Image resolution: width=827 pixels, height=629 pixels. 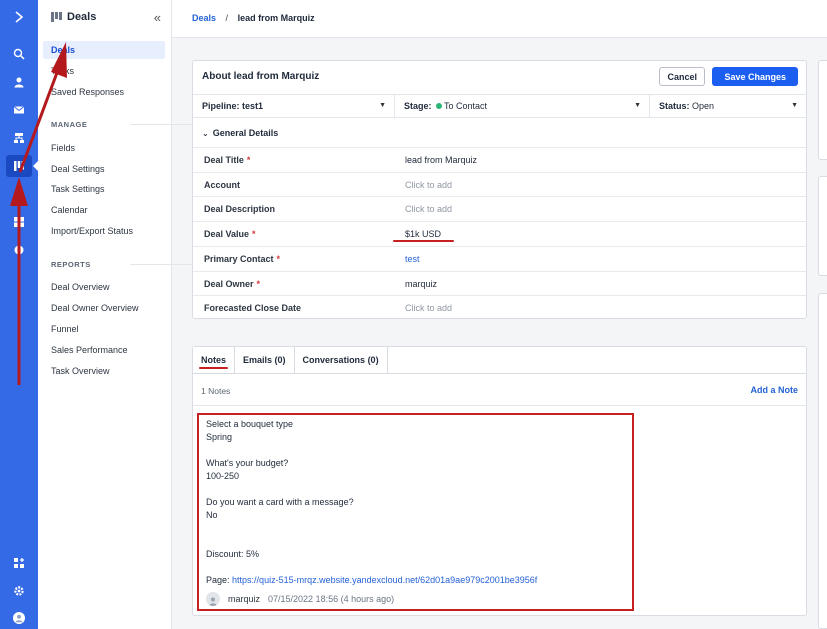 I want to click on field-label: Deal Title *, so click(x=227, y=160).